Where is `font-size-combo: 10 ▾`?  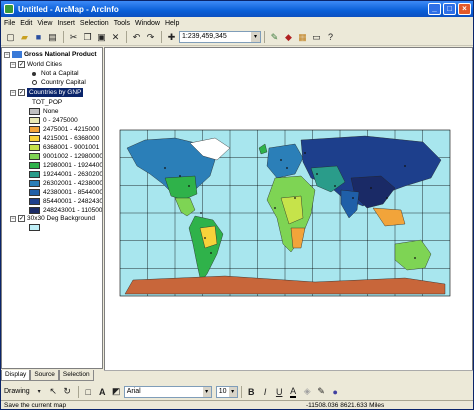 font-size-combo: 10 ▾ is located at coordinates (226, 391).